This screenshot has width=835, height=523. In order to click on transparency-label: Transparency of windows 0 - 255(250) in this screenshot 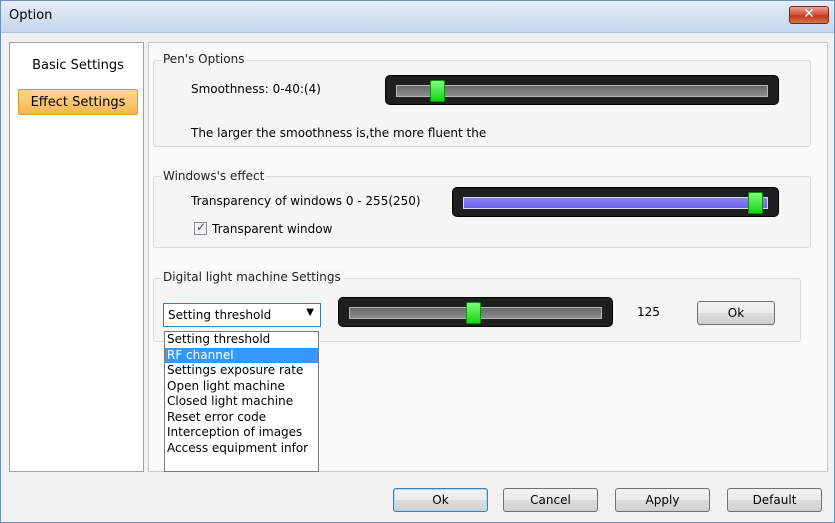, I will do `click(306, 201)`.